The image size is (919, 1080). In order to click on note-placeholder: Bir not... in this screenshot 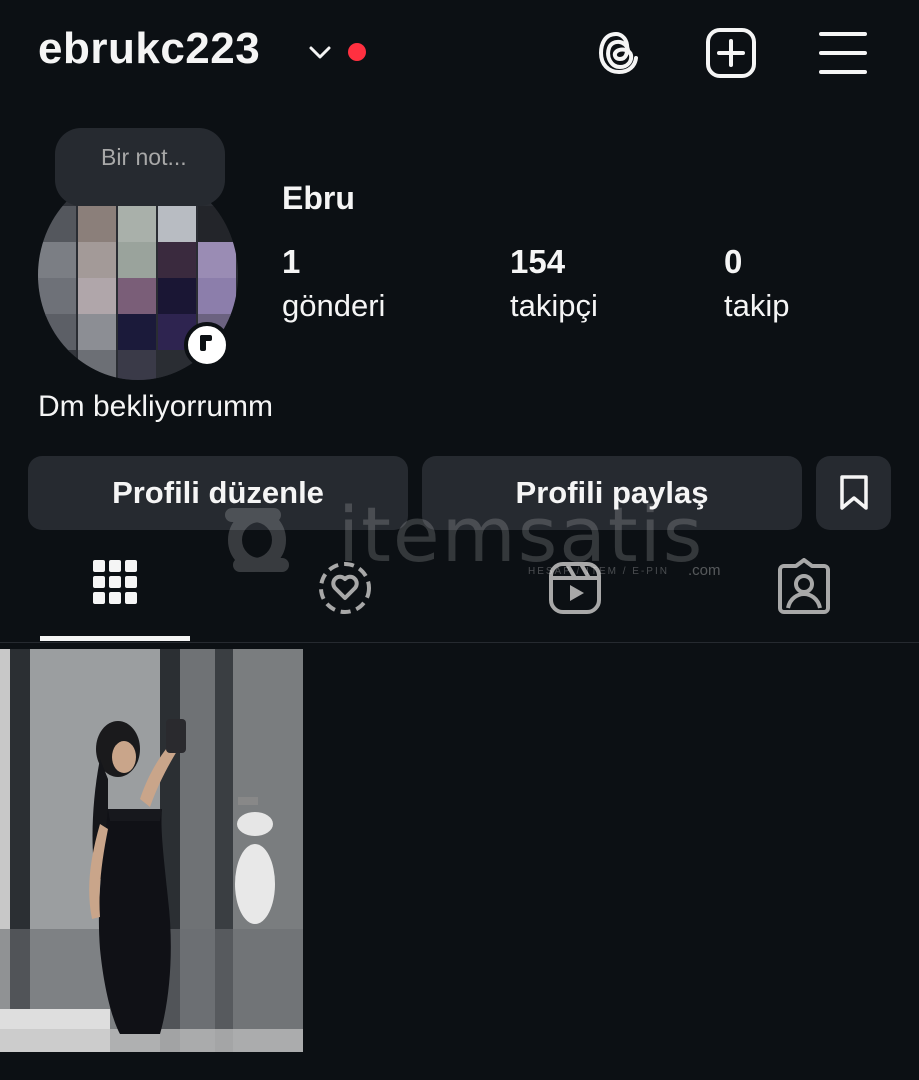, I will do `click(144, 157)`.